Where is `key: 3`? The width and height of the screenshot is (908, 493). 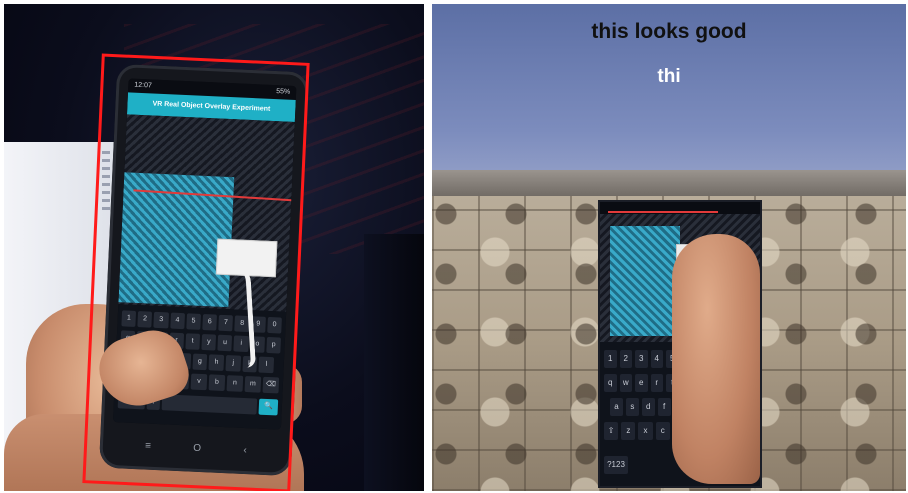 key: 3 is located at coordinates (641, 359).